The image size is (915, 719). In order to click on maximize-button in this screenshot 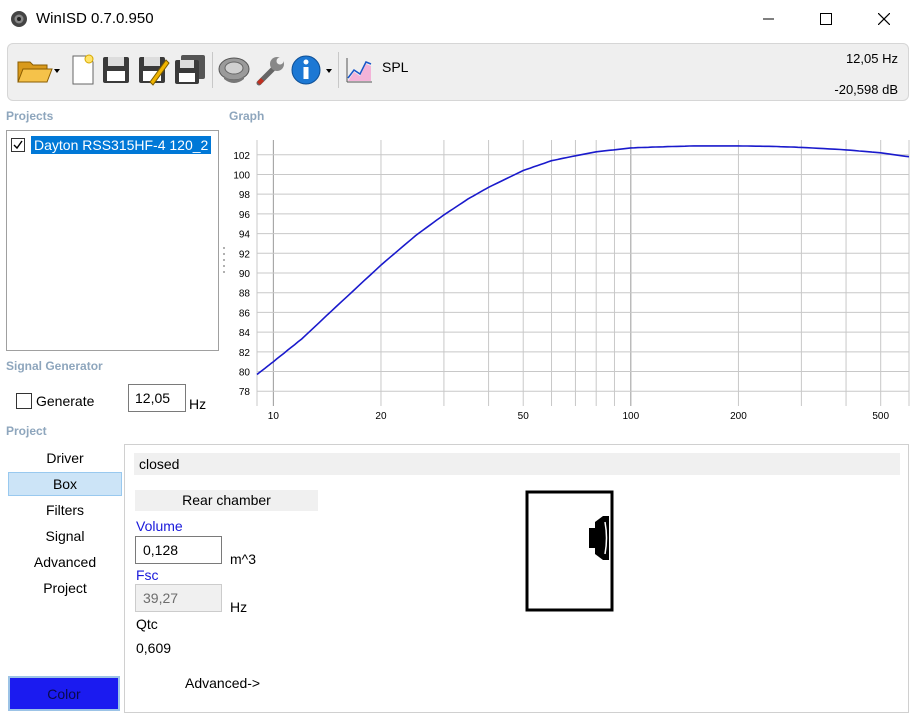, I will do `click(826, 19)`.